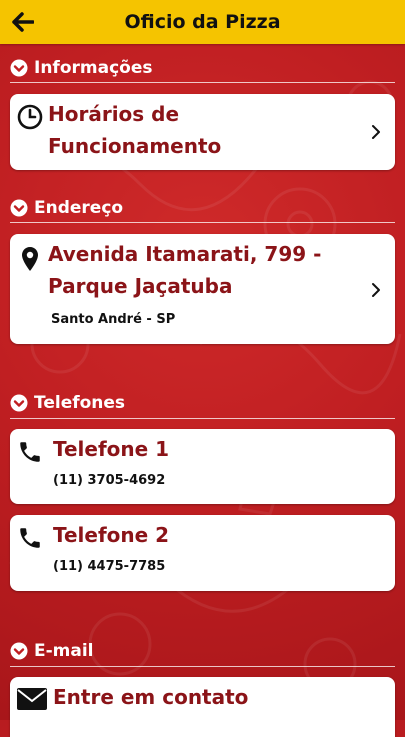 This screenshot has width=405, height=737. I want to click on arrow-left-icon, so click(23, 22).